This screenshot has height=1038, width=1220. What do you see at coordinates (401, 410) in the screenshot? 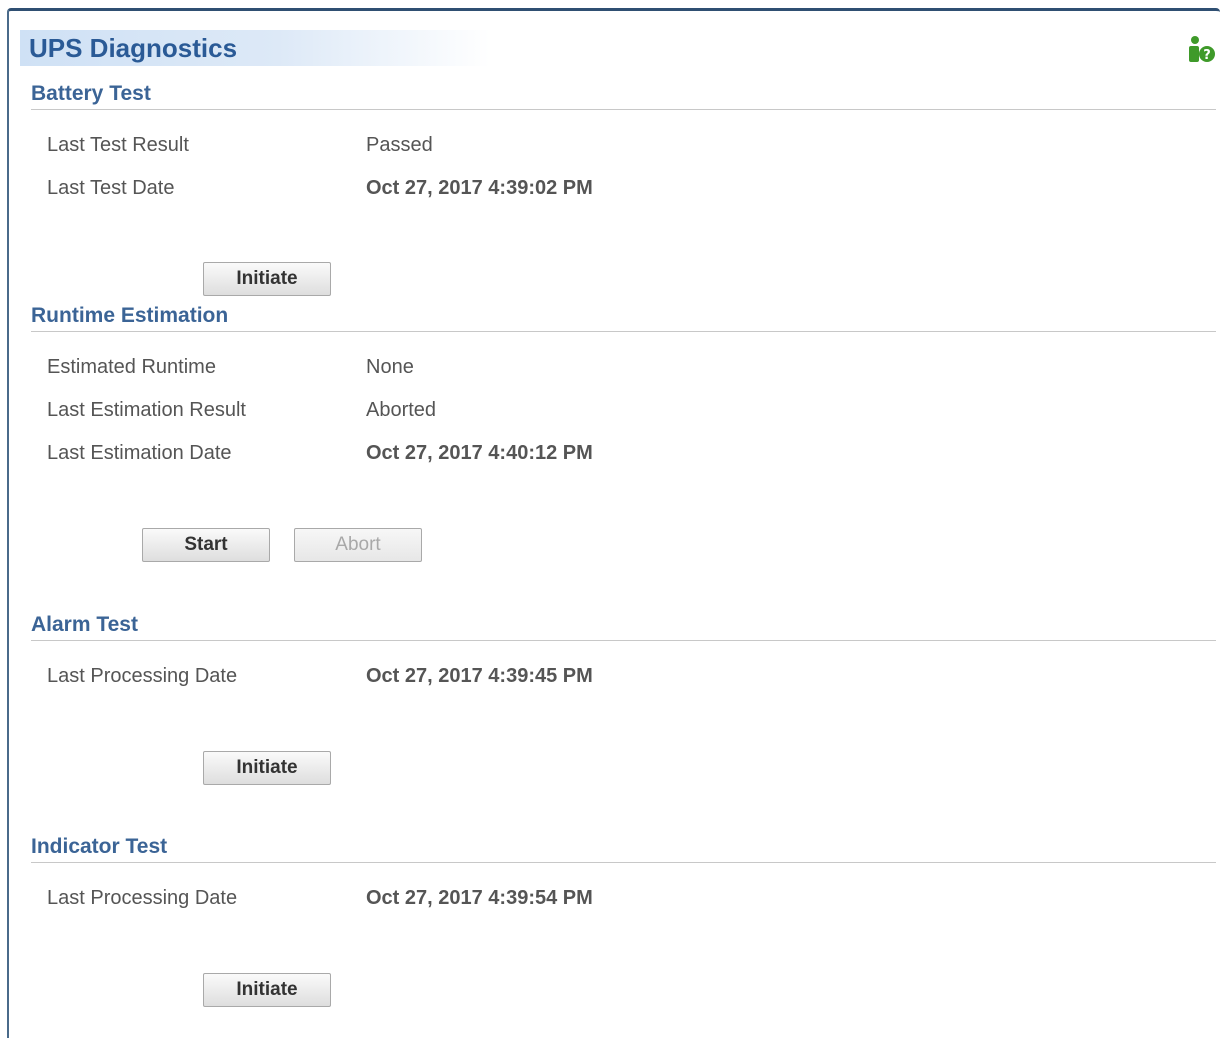
I see `value-last-estimation-result: Aborted` at bounding box center [401, 410].